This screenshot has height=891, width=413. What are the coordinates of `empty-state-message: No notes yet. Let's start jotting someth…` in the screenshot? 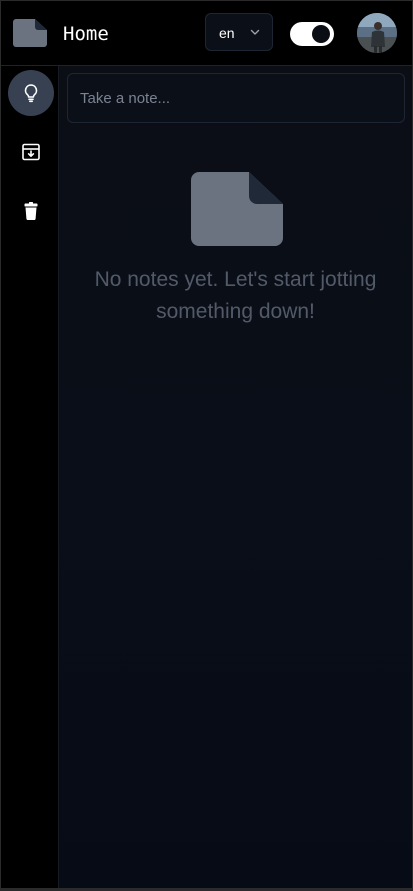 It's located at (235, 295).